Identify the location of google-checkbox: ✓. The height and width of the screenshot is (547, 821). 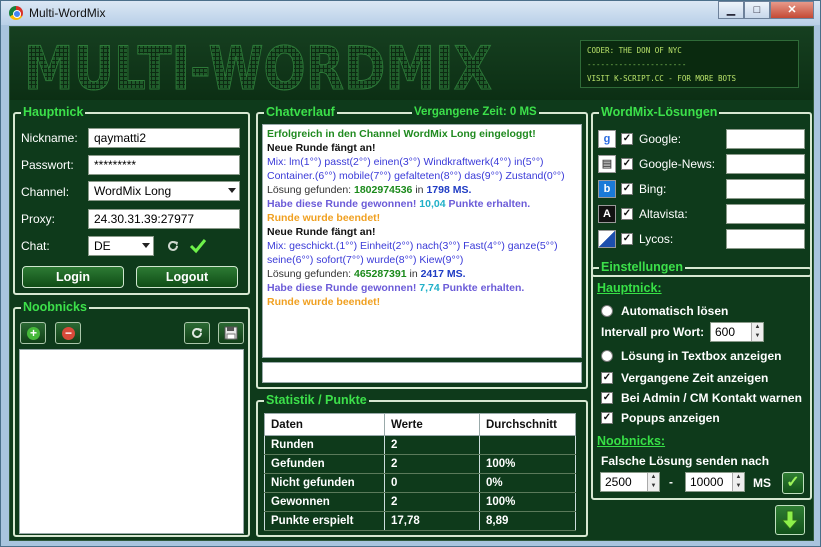
(627, 139).